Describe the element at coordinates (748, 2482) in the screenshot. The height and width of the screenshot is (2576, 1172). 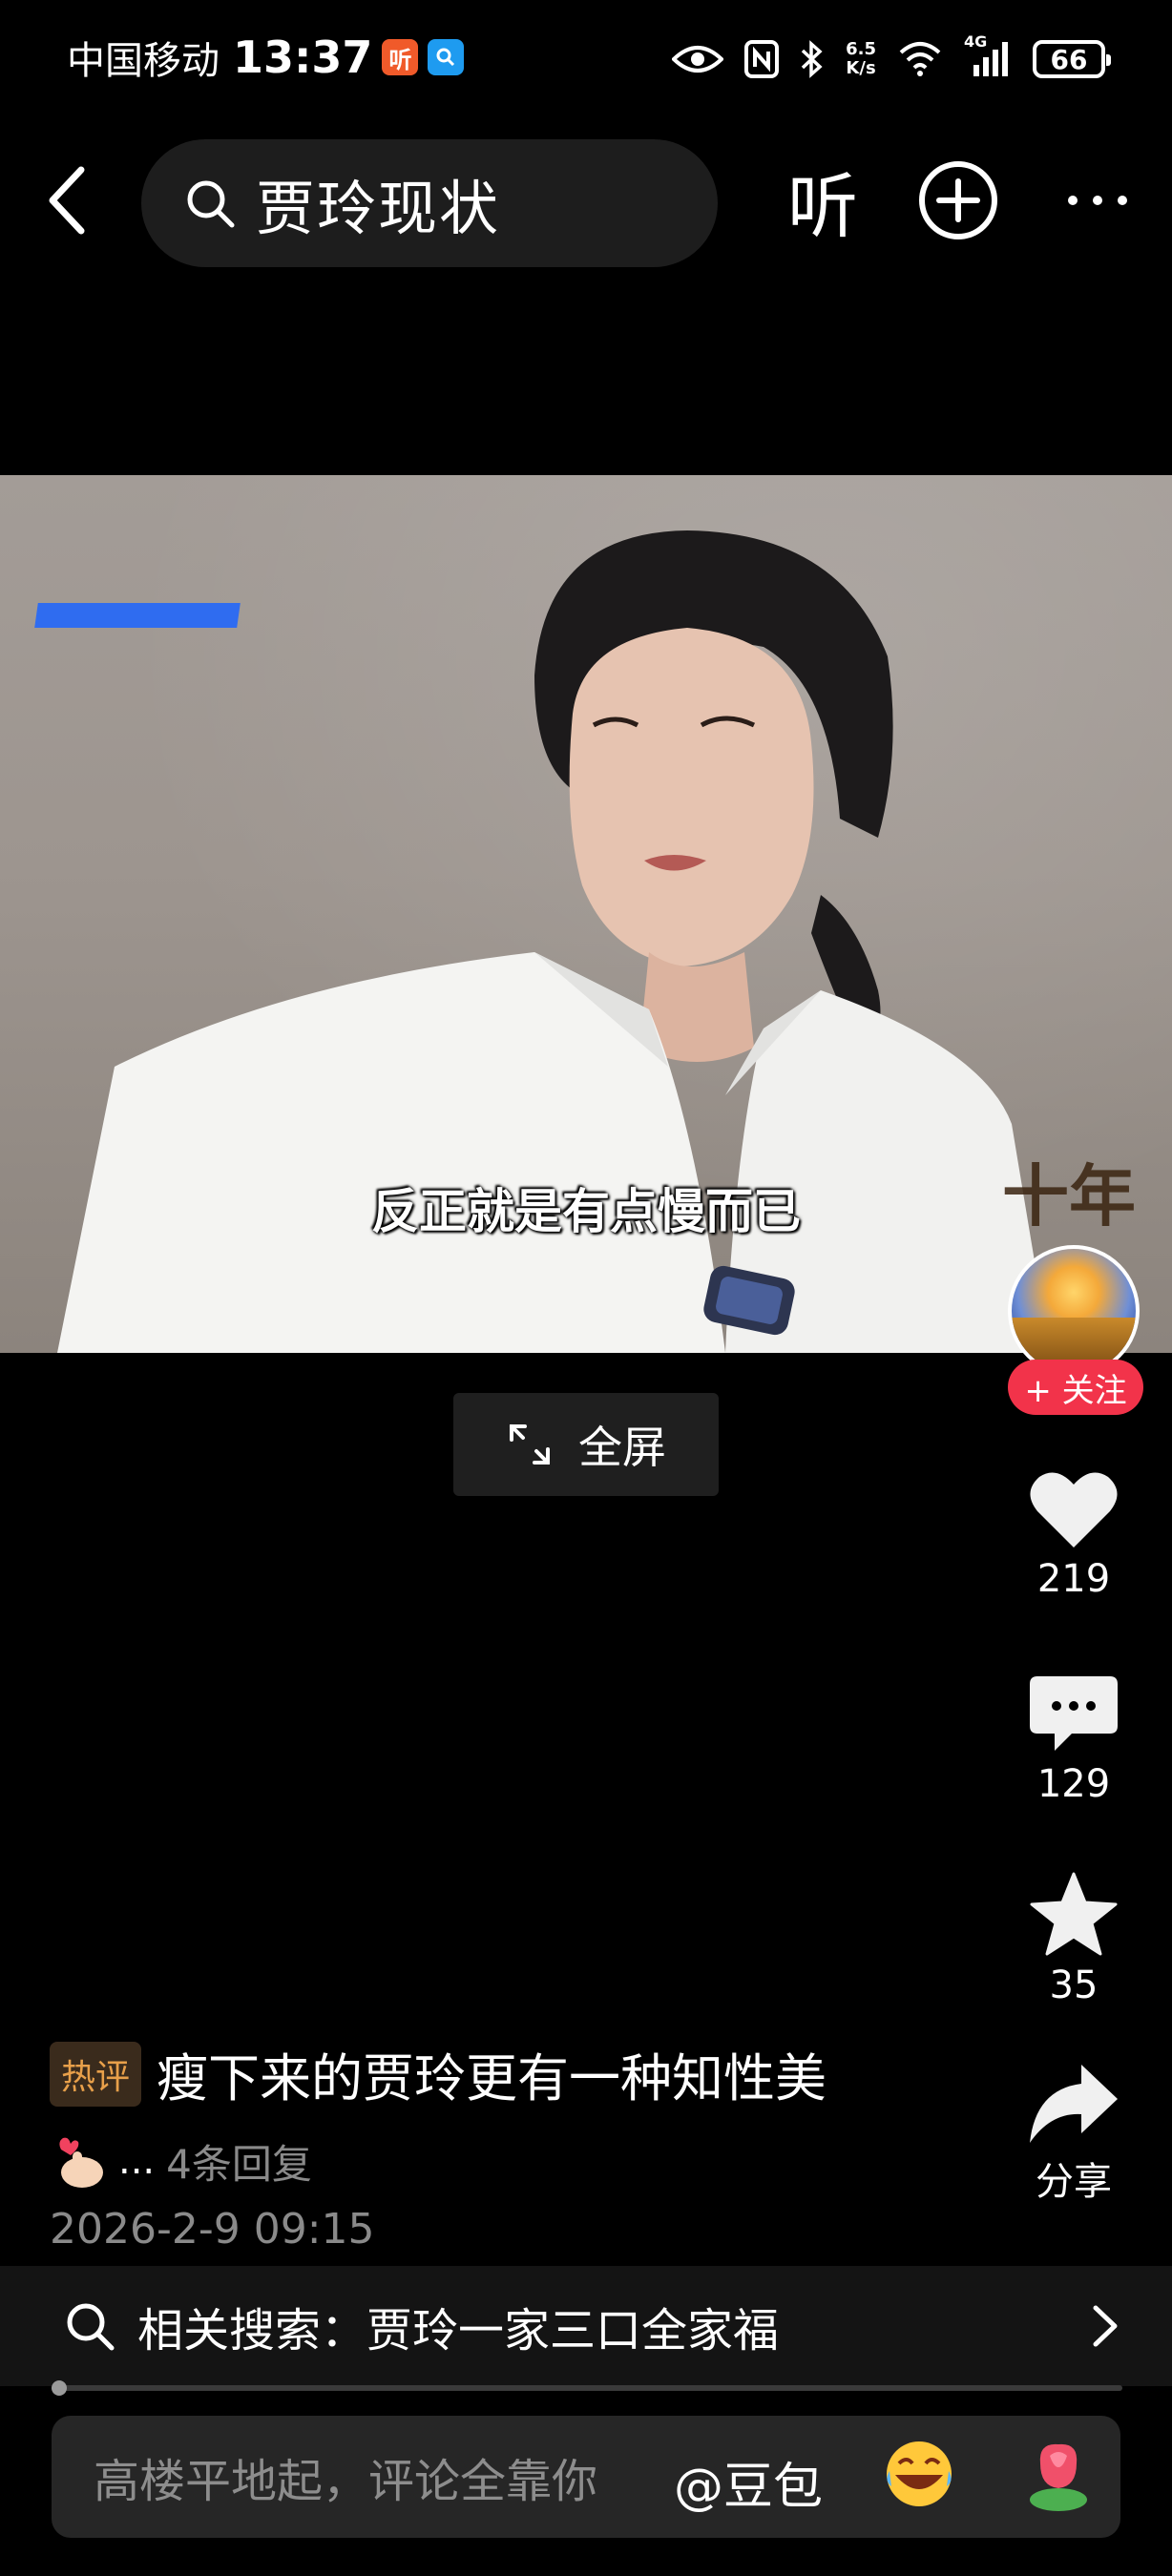
I see `mention-button: @豆包` at that location.